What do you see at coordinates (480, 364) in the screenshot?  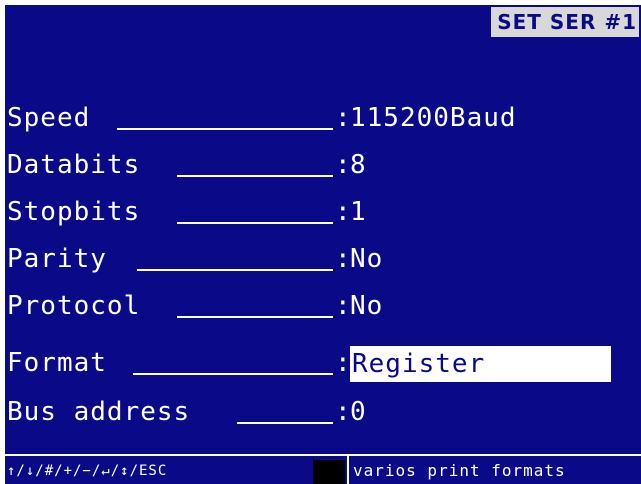 I see `setting-value-selected: Register` at bounding box center [480, 364].